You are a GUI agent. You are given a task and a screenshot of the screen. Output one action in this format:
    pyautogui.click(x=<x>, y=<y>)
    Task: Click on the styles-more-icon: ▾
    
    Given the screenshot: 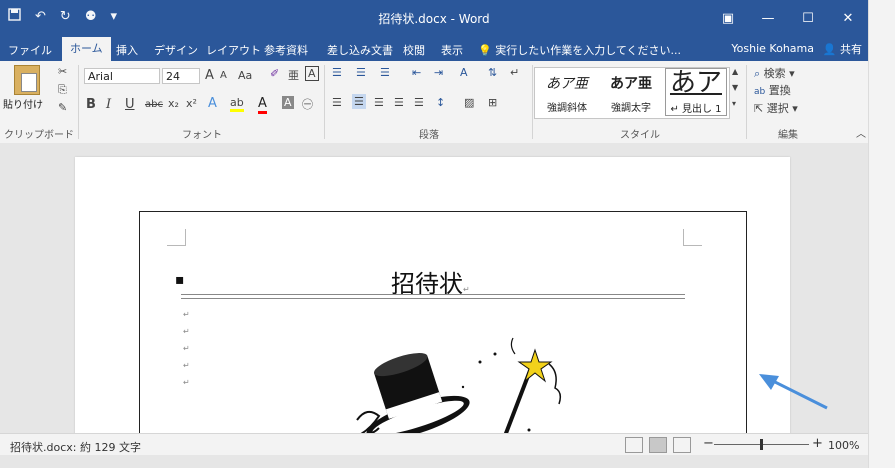 What is the action you would take?
    pyautogui.click(x=734, y=103)
    